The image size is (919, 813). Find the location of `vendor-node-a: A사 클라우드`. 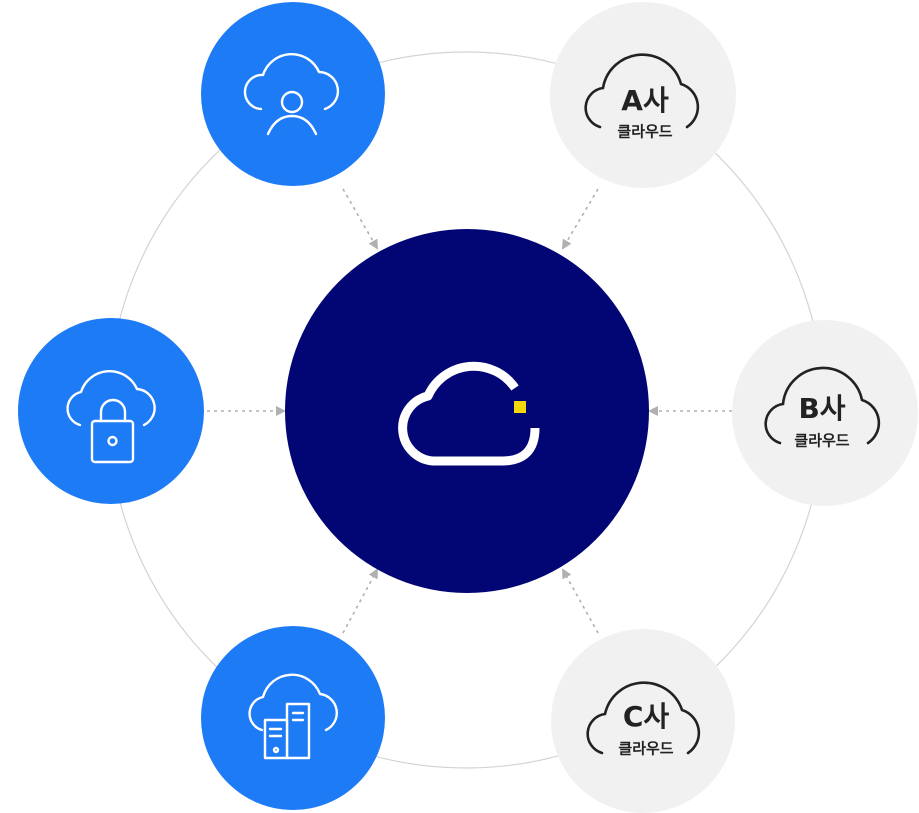

vendor-node-a: A사 클라우드 is located at coordinates (643, 95).